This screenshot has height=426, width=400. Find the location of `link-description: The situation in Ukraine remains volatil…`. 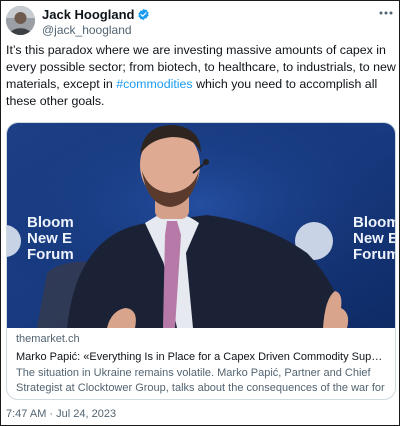

link-description: The situation in Ukraine remains volatil… is located at coordinates (200, 380).